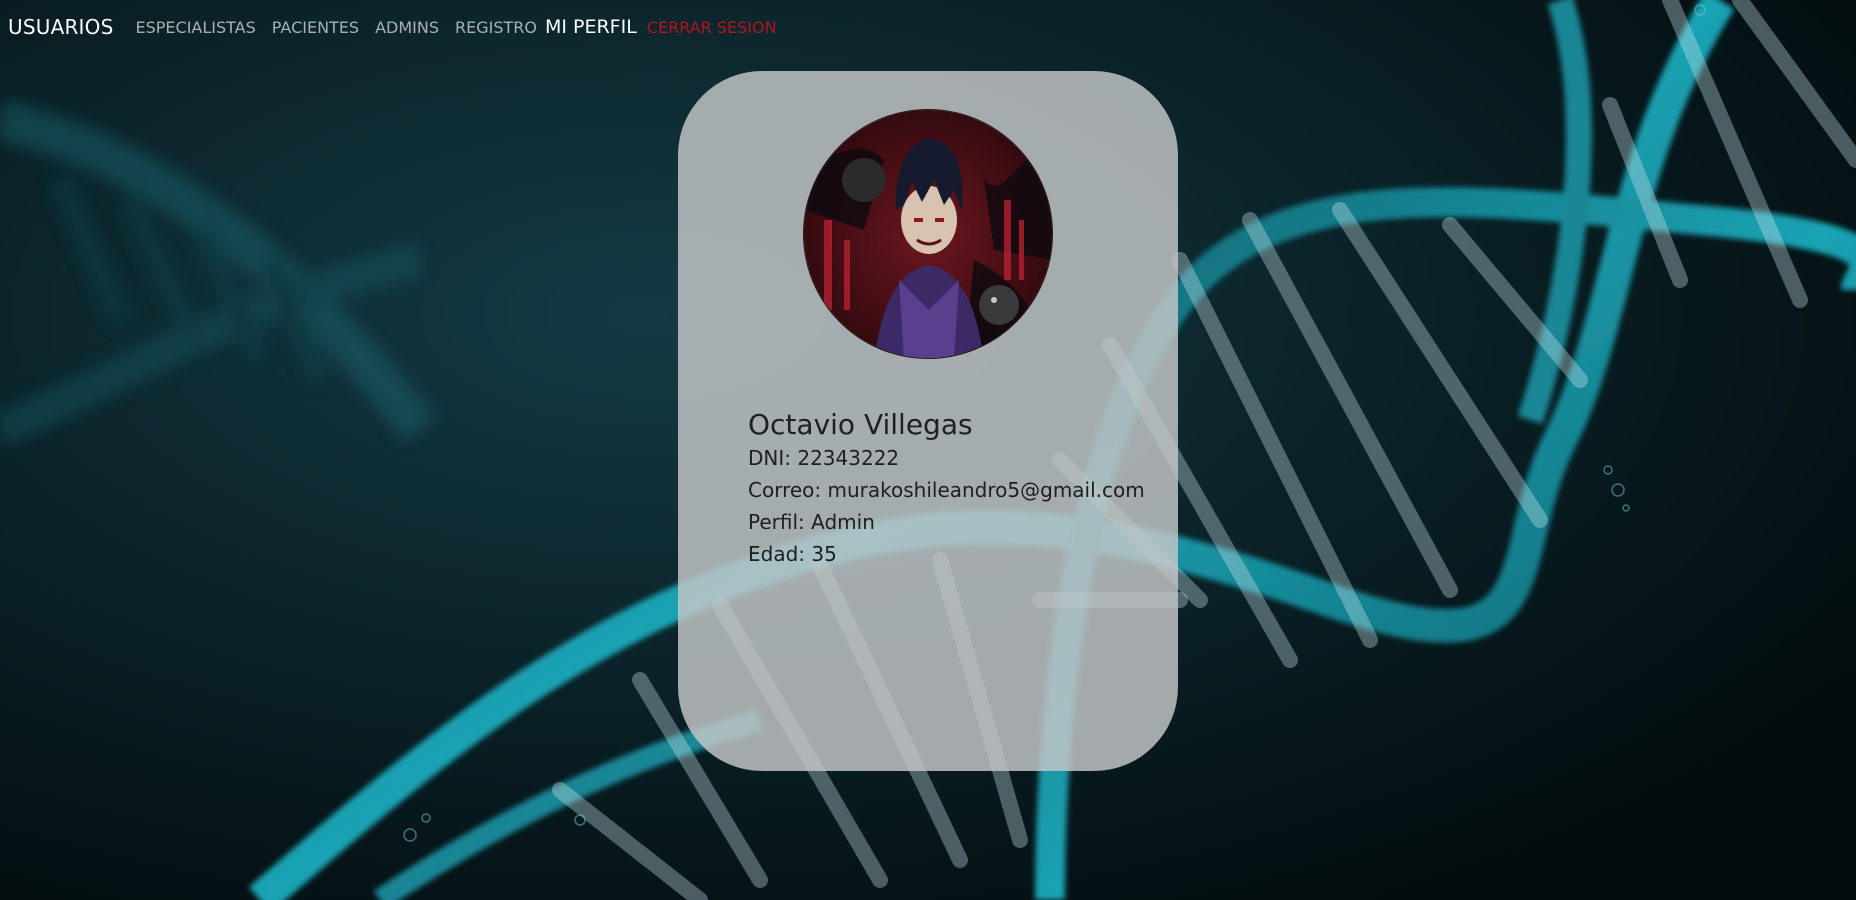 The image size is (1856, 900). I want to click on profile-dni: DNI: 22343222, so click(824, 458).